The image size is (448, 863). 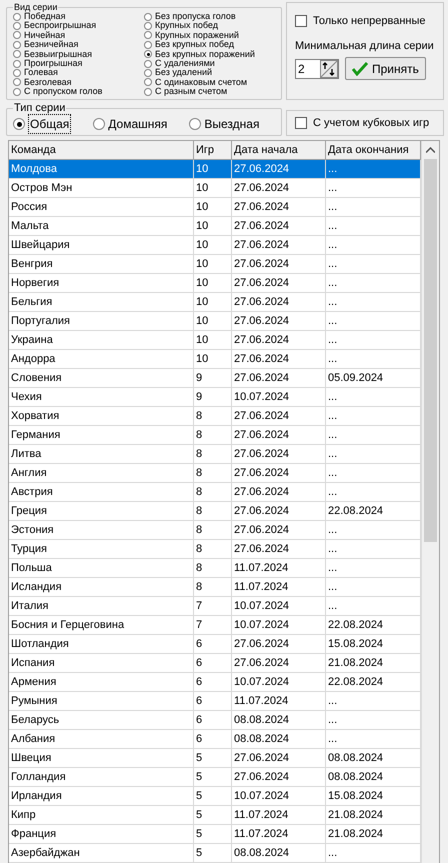 What do you see at coordinates (78, 83) in the screenshot?
I see `radio-option: Безголевая` at bounding box center [78, 83].